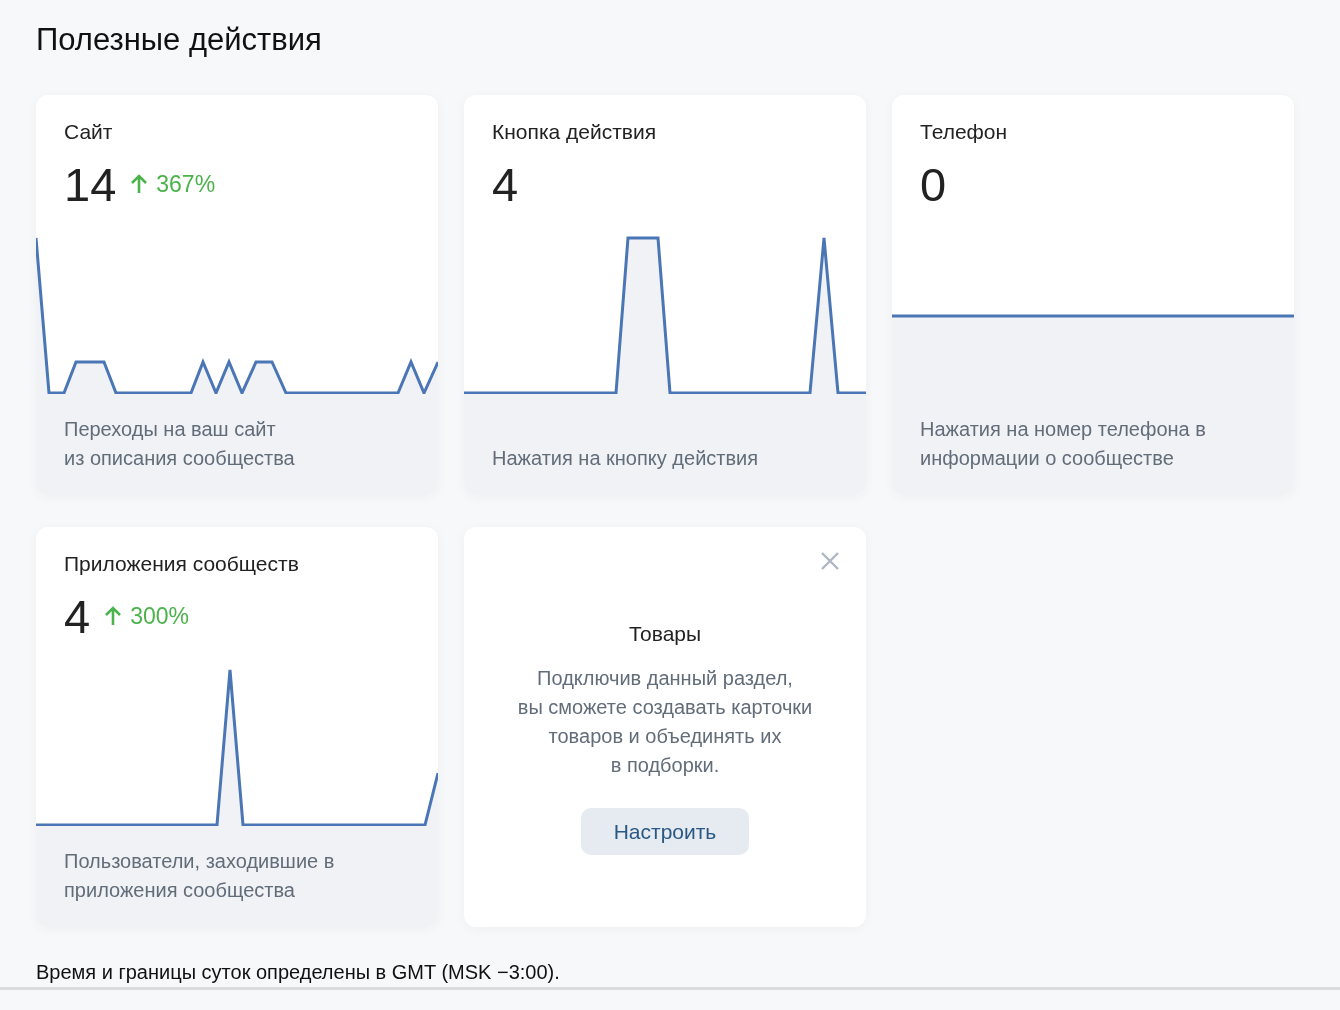 The image size is (1340, 1010). Describe the element at coordinates (665, 831) in the screenshot. I see `setup-button: Настроить` at that location.